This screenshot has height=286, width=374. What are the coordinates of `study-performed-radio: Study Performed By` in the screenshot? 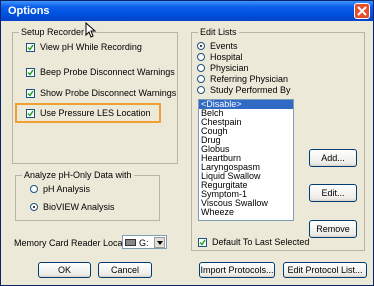 It's located at (244, 90).